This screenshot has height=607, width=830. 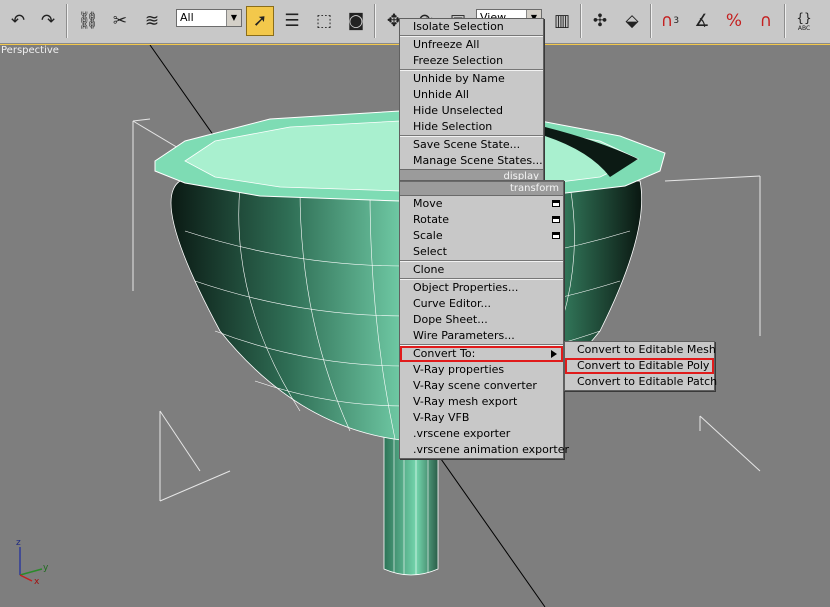 I want to click on menu-item-rotate: Rotate, so click(x=481, y=220).